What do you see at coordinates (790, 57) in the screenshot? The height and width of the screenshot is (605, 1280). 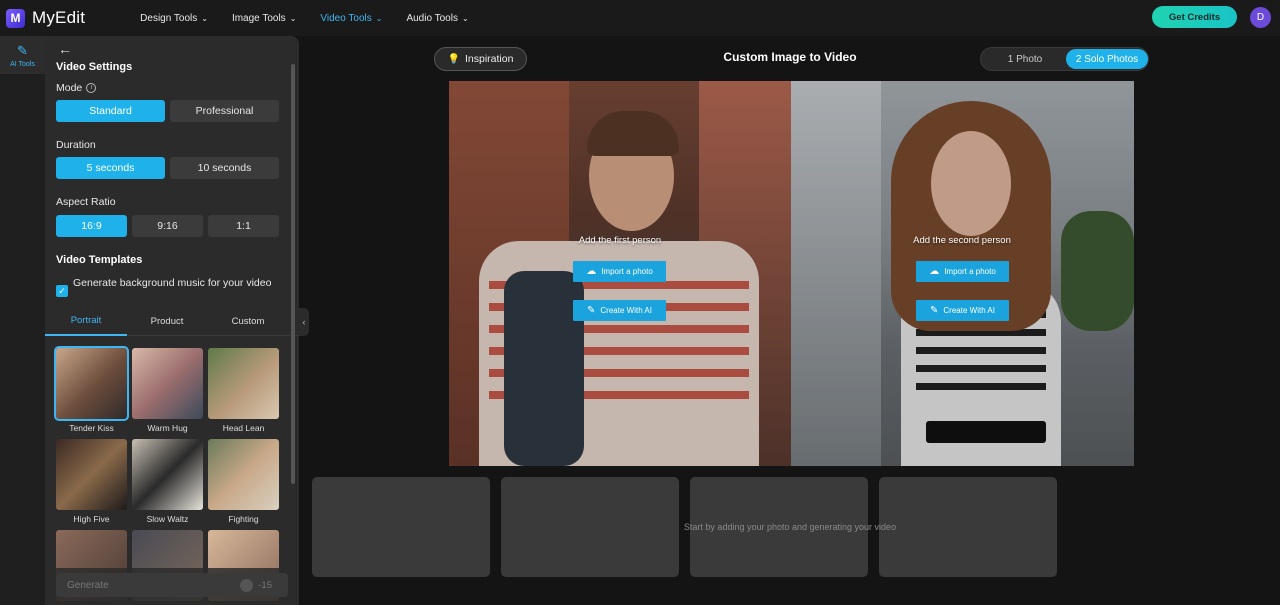 I see `page-title: Custom Image to Video` at bounding box center [790, 57].